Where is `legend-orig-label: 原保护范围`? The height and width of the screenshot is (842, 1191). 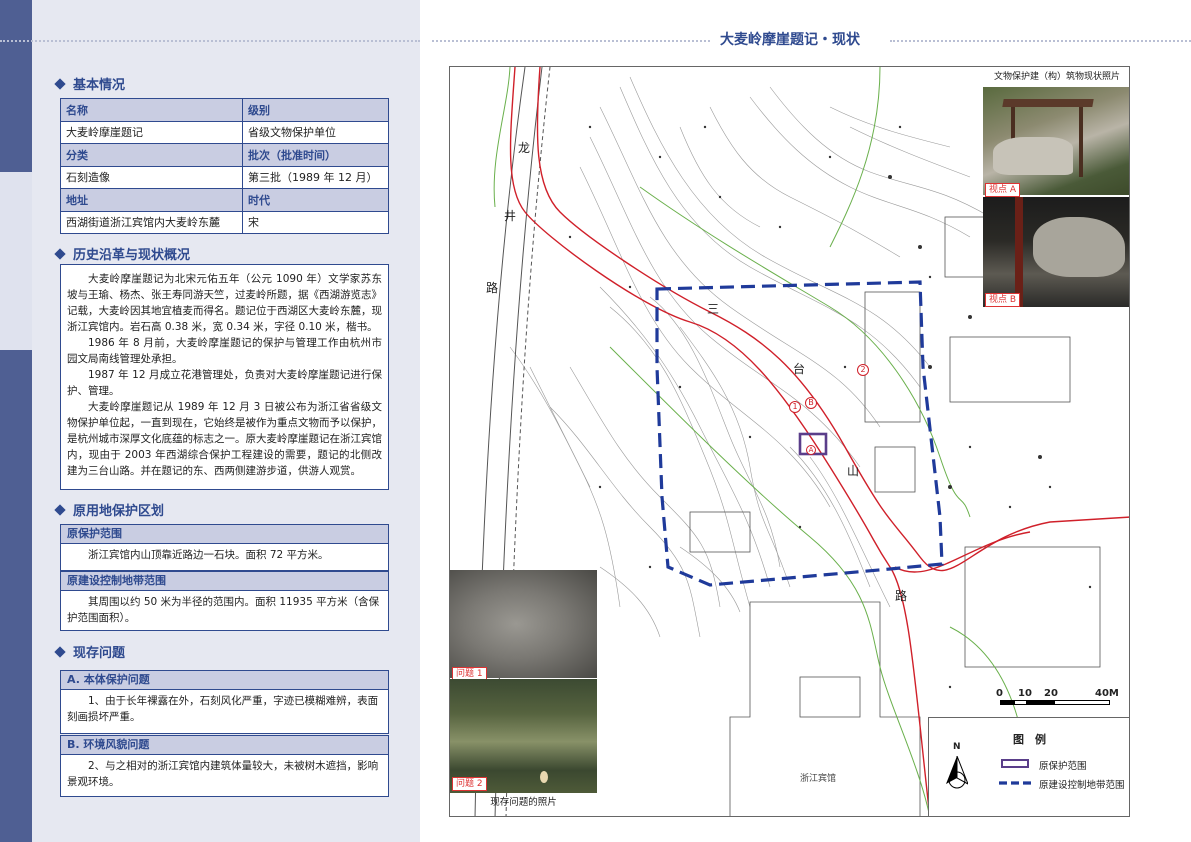
legend-orig-label: 原保护范围 is located at coordinates (1063, 766).